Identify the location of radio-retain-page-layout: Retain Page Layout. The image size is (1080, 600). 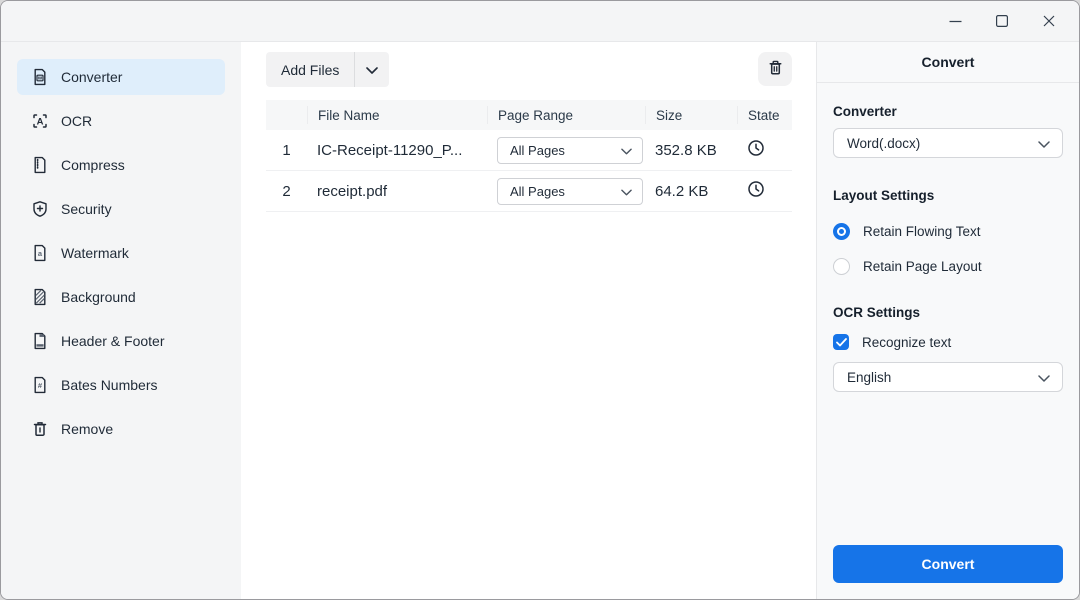
(948, 266).